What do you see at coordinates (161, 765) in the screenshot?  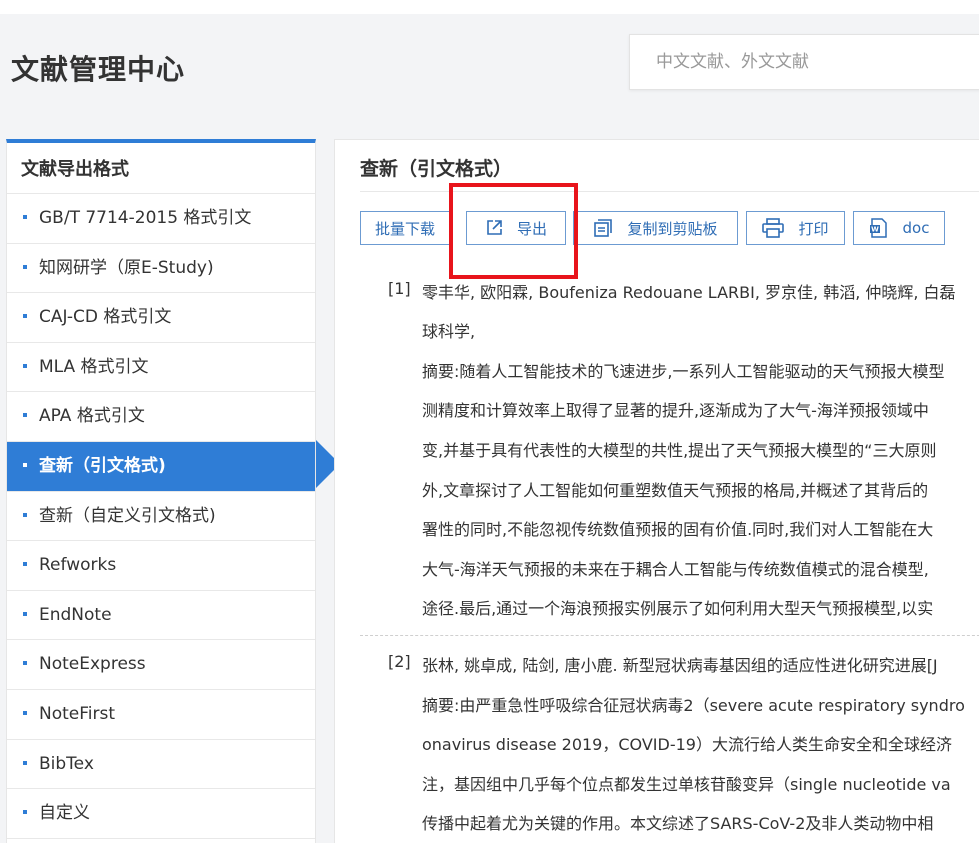 I see `sidebar-item-bibtex: BibTex` at bounding box center [161, 765].